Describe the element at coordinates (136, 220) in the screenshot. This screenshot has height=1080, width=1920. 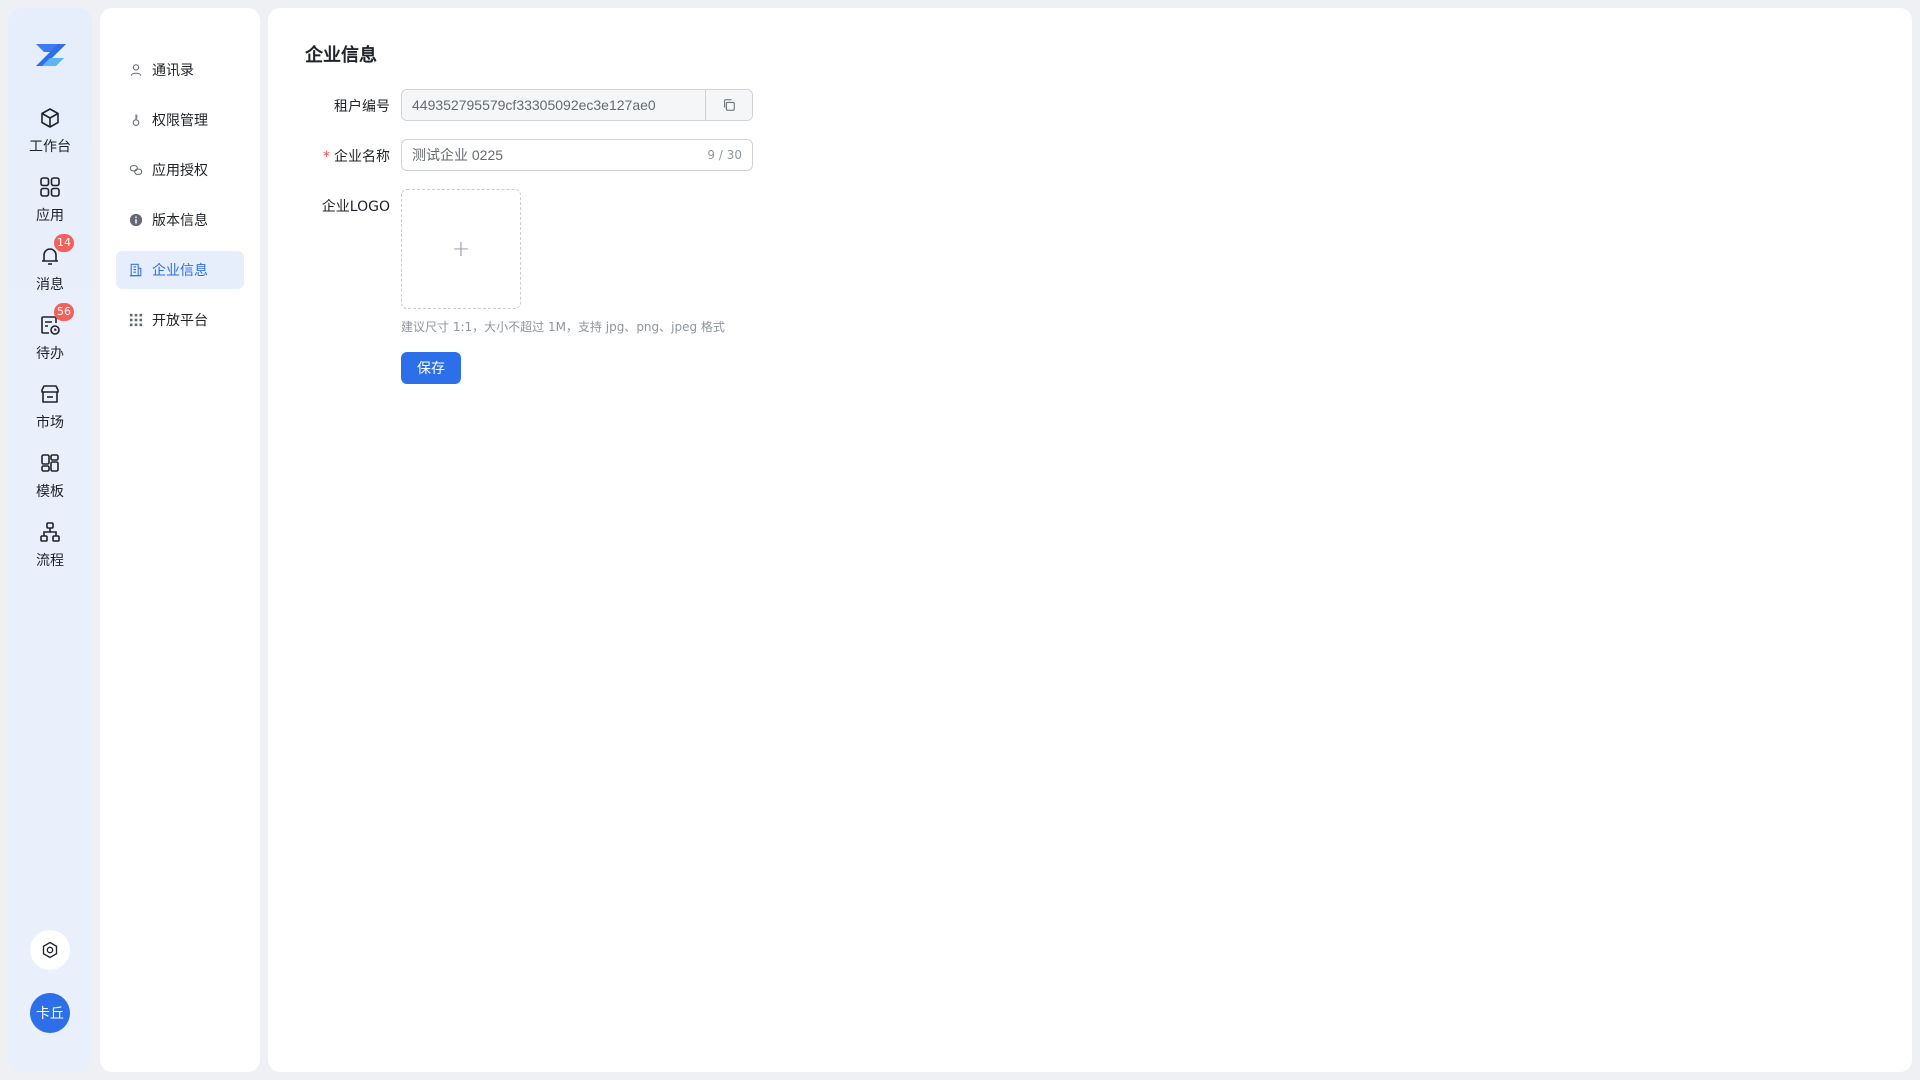
I see `info-icon` at that location.